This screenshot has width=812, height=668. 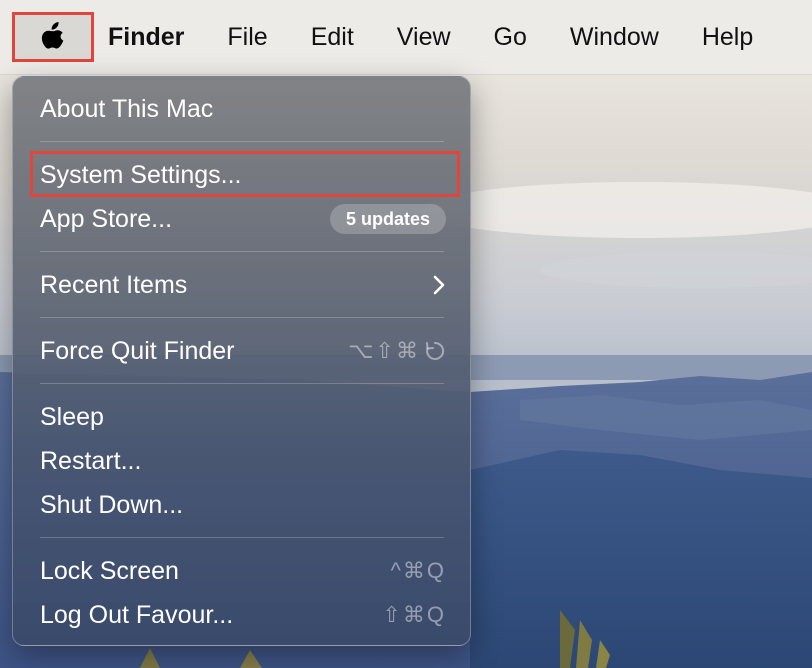 I want to click on chevron-right-icon, so click(x=439, y=285).